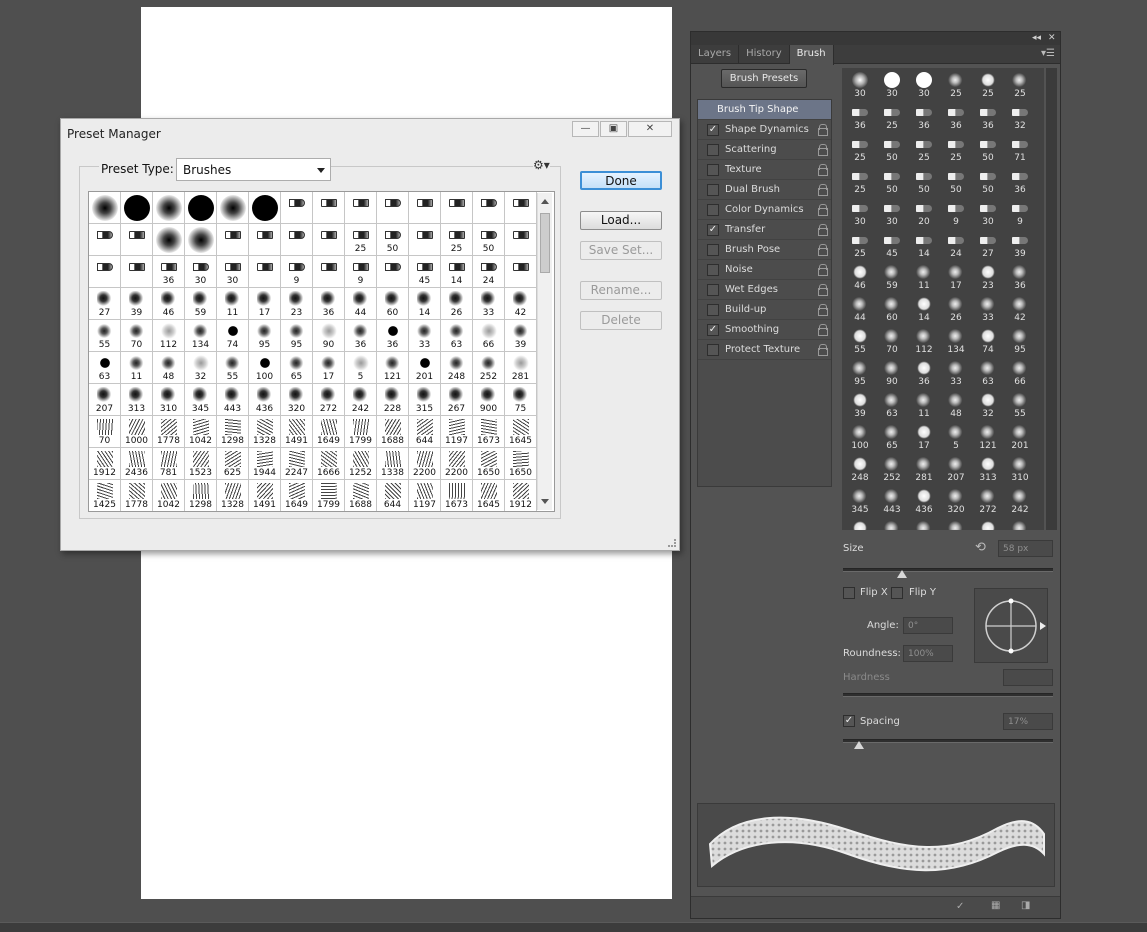  Describe the element at coordinates (253, 169) in the screenshot. I see `preset-type-select: Brushes` at that location.